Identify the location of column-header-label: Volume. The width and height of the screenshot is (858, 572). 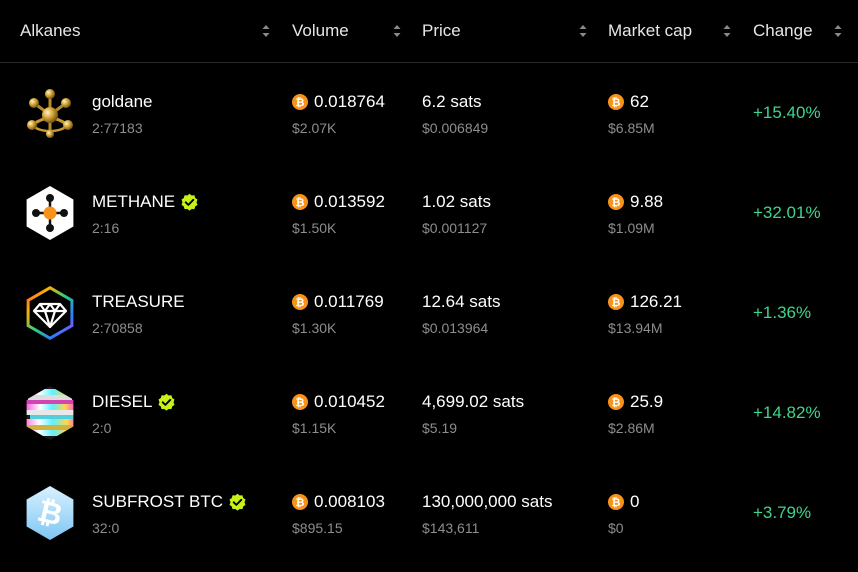
(320, 30).